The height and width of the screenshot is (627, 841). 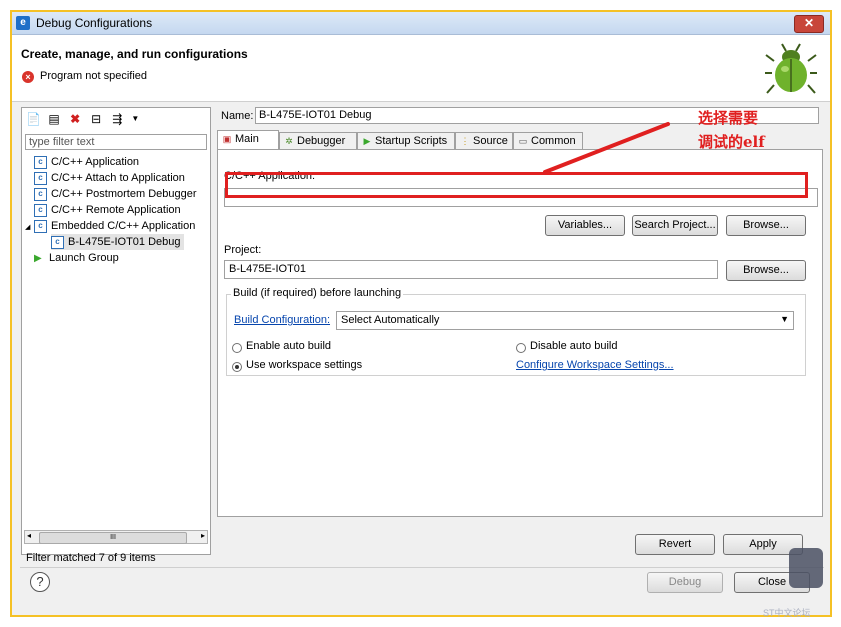 I want to click on annotation-arrow, so click(x=606, y=148).